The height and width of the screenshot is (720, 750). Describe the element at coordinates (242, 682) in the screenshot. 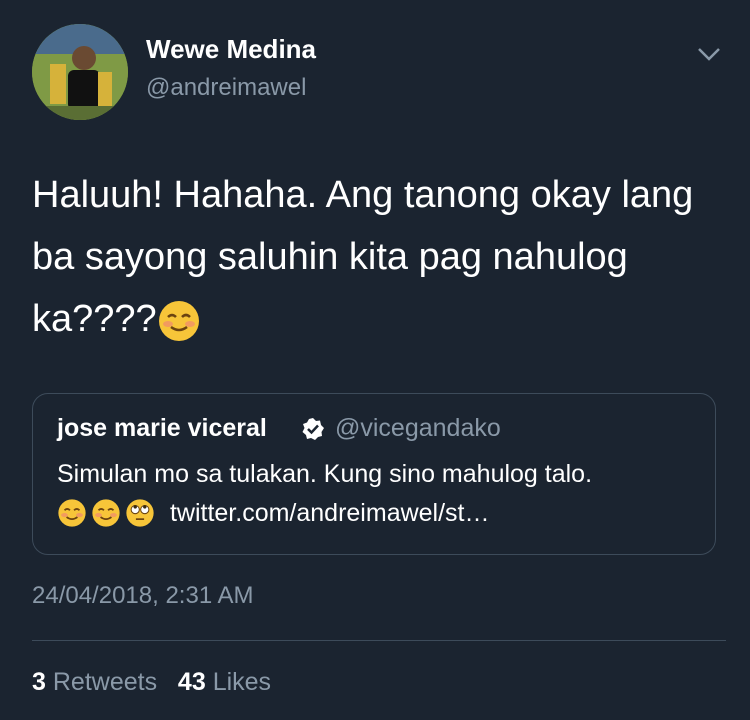

I see `likes-label: Likes` at that location.